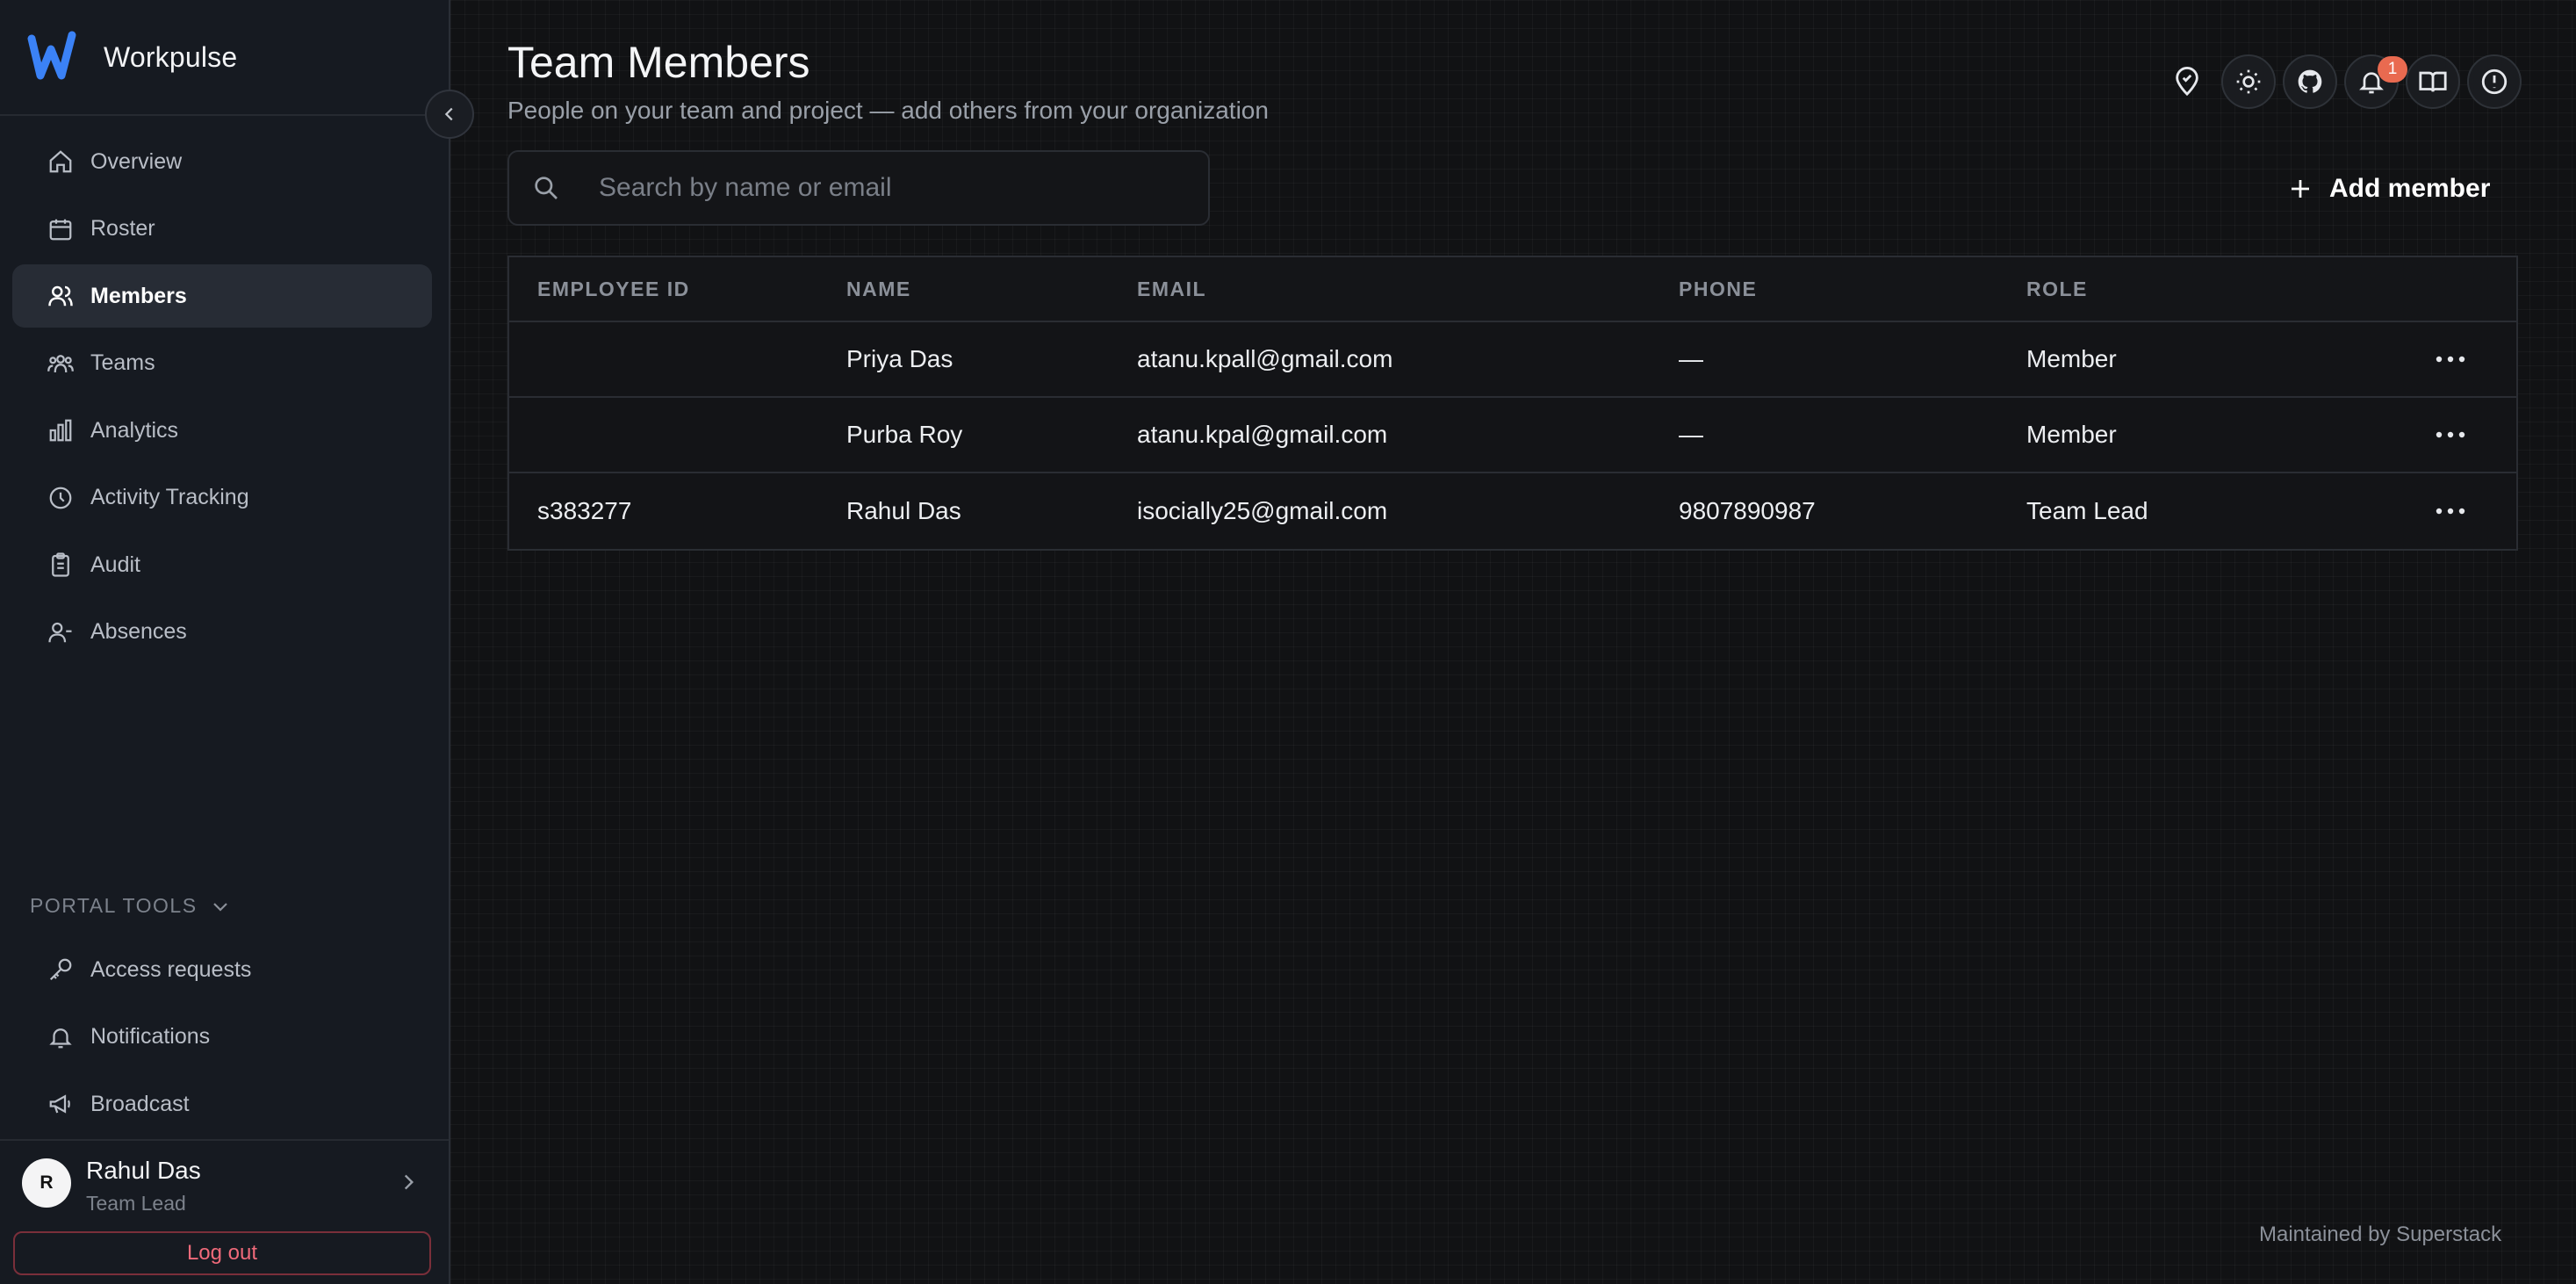 The height and width of the screenshot is (1284, 2576). What do you see at coordinates (677, 289) in the screenshot?
I see `column-header-employee-id: EMPLOYEE ID` at bounding box center [677, 289].